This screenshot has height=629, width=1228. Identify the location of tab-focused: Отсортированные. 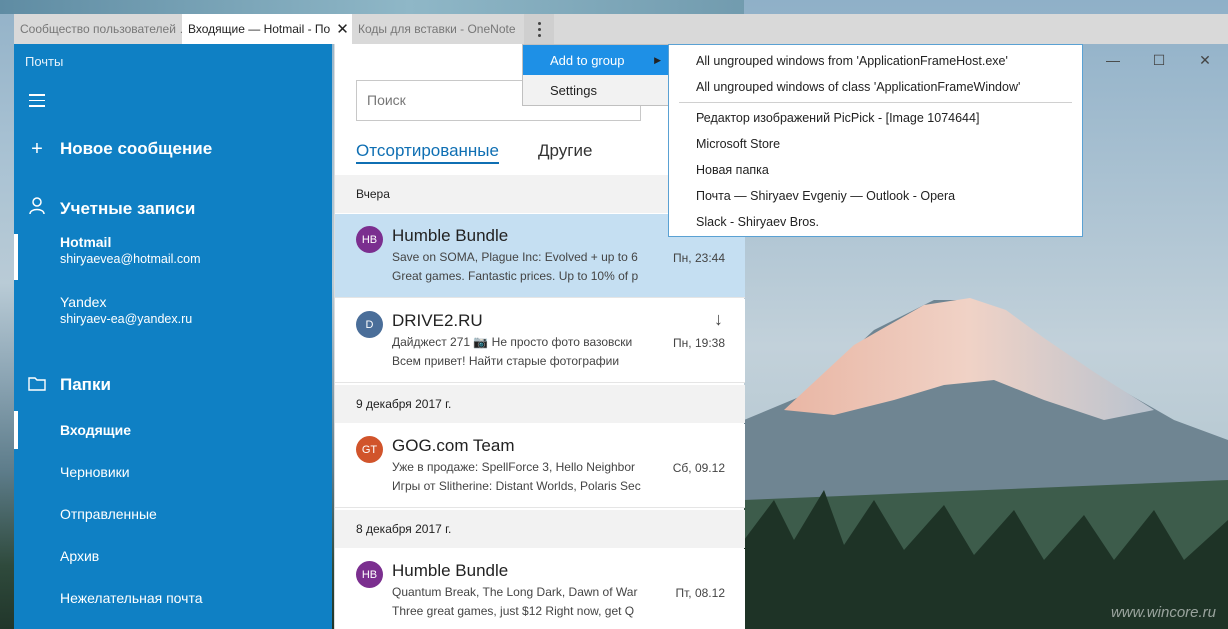
(427, 152).